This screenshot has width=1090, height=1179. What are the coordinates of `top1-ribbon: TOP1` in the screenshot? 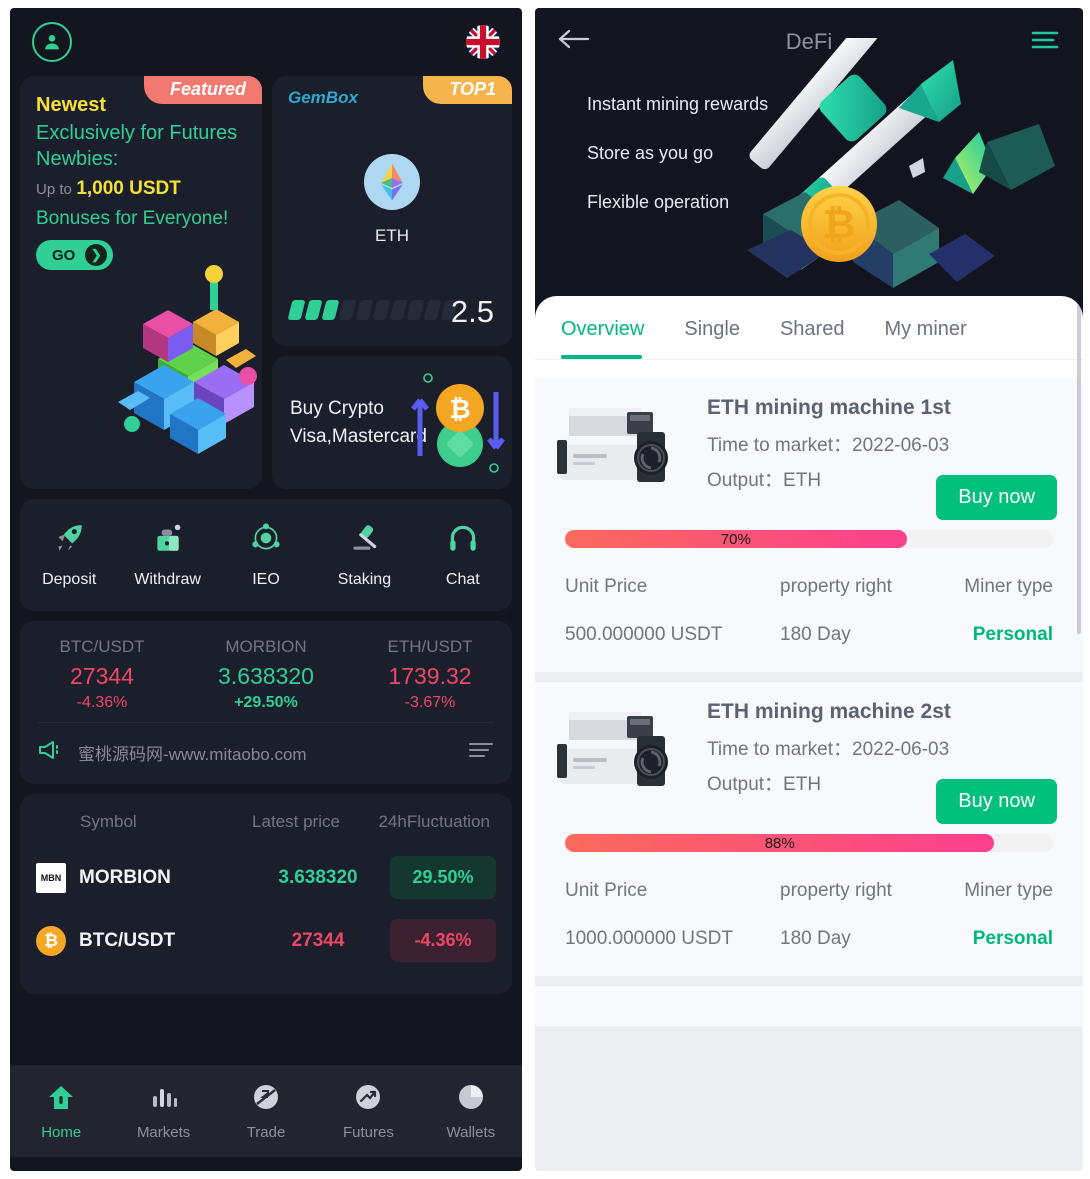 It's located at (467, 90).